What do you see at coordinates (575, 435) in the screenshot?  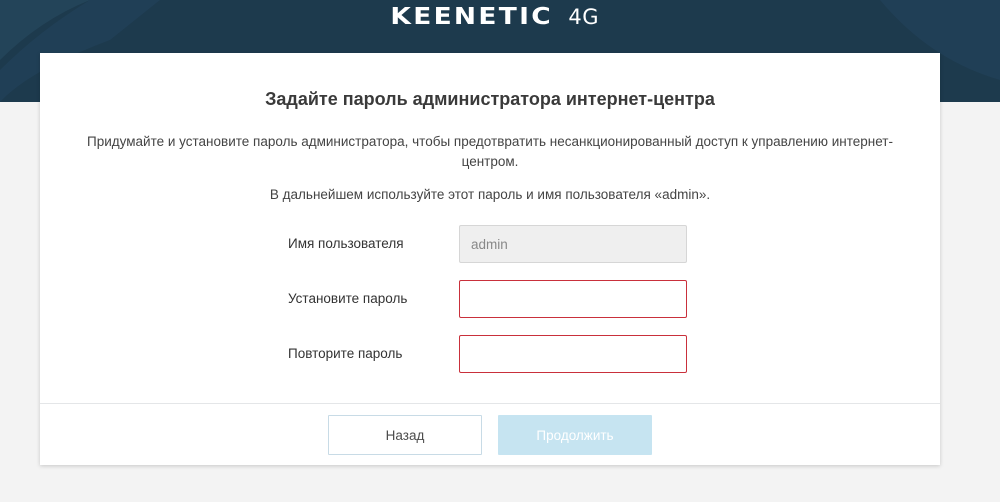 I see `continue-button: Продолжить` at bounding box center [575, 435].